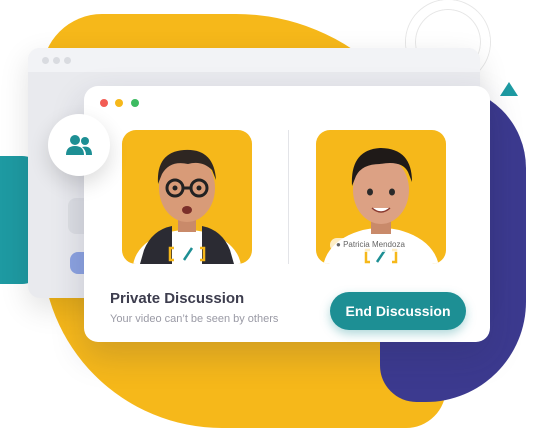 This screenshot has height=428, width=540. I want to click on window-title-bar, so click(254, 60).